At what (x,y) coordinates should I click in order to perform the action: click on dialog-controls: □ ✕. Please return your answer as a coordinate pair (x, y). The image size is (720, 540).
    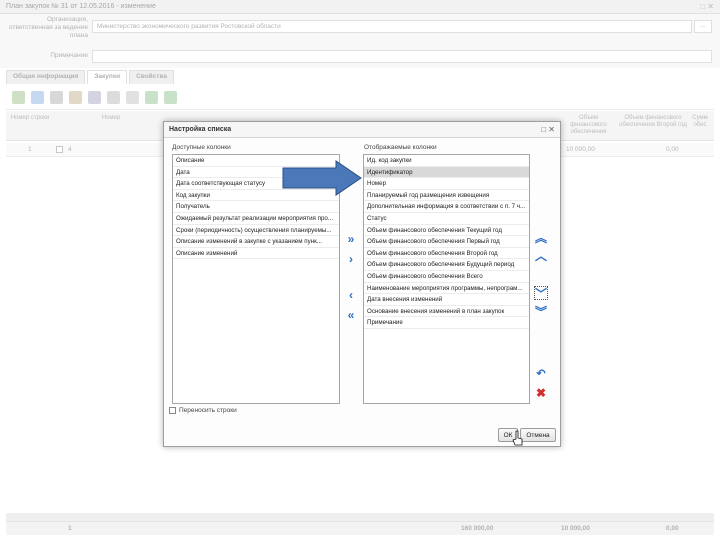
    Looking at the image, I should click on (548, 129).